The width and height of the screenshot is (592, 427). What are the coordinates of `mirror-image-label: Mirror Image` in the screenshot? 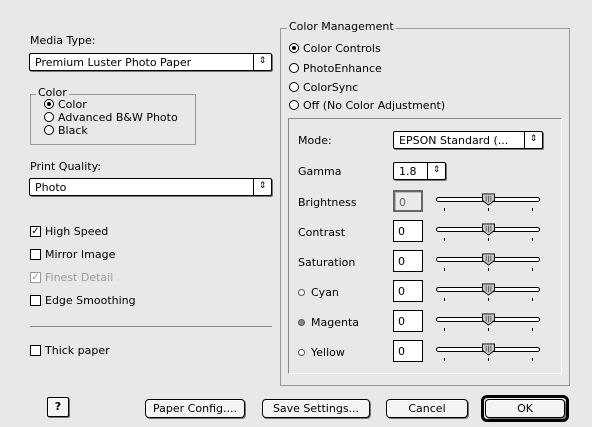 It's located at (80, 254).